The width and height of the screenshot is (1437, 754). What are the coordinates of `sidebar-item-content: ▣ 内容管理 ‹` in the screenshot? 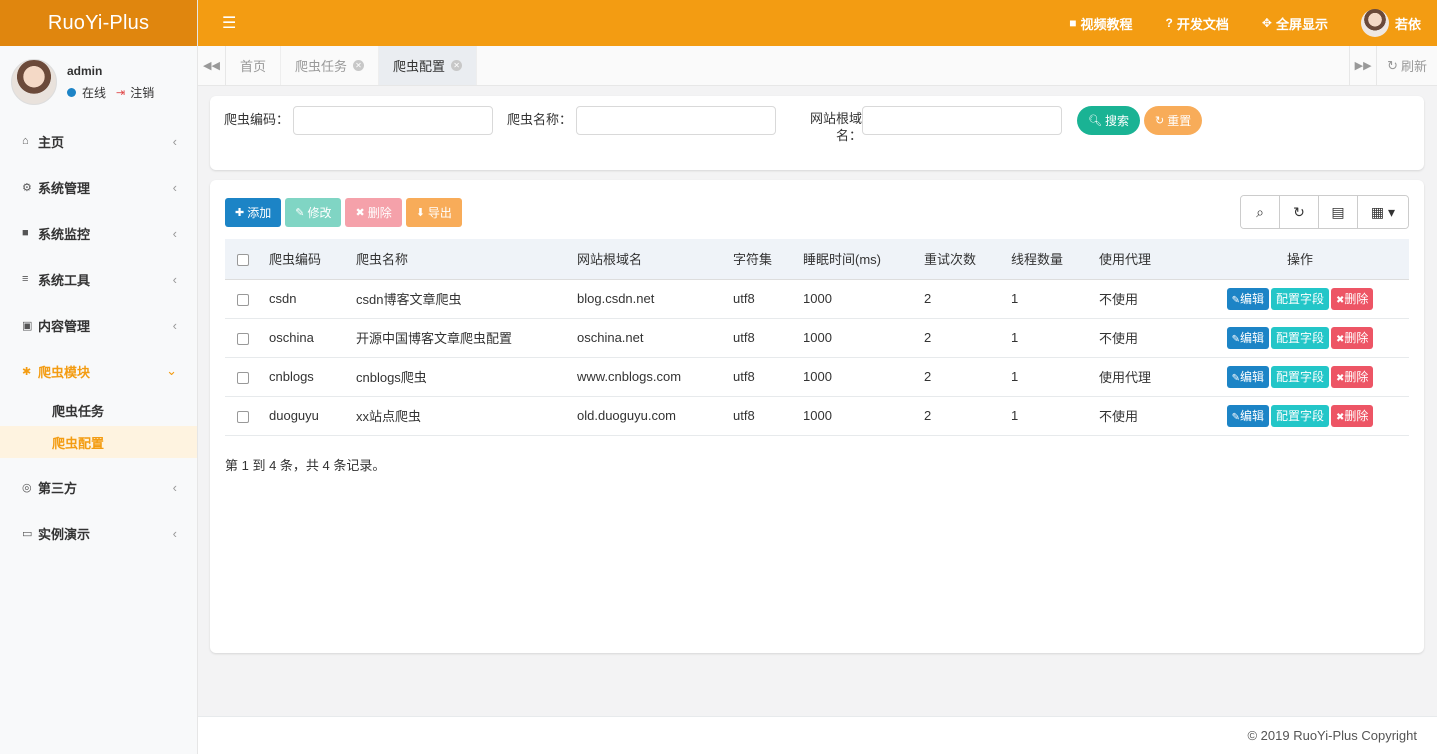 It's located at (98, 325).